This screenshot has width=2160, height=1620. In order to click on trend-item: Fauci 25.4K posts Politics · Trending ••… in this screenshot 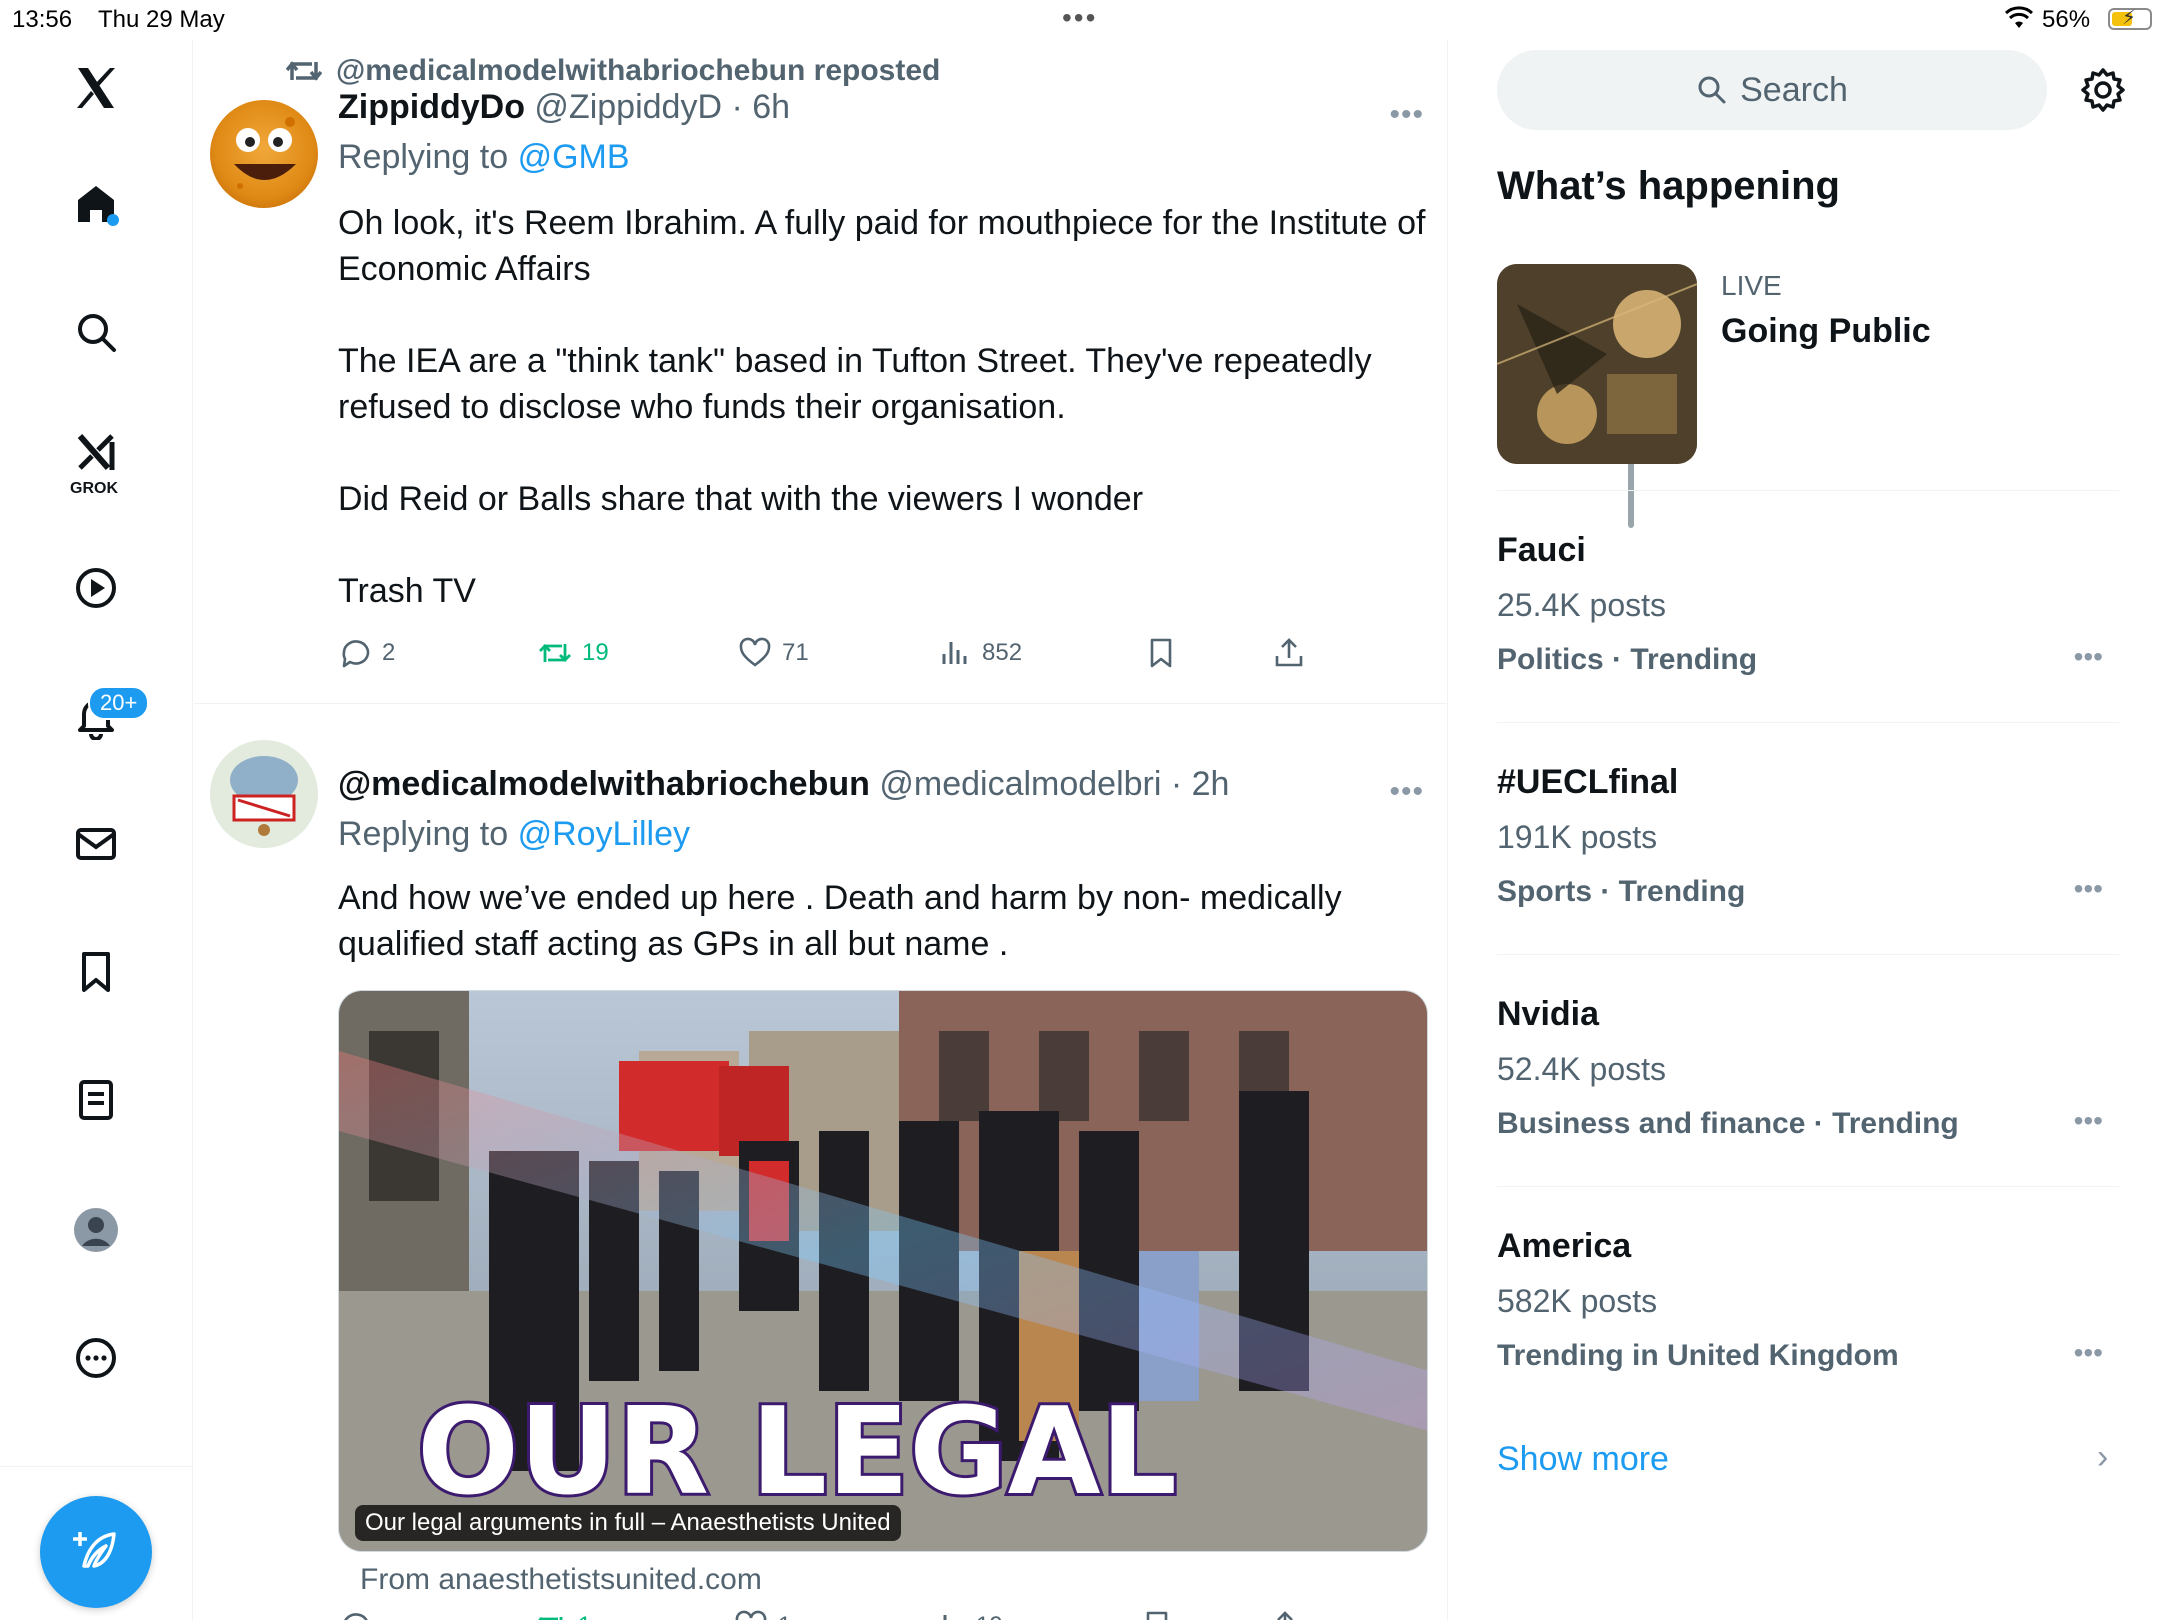, I will do `click(1808, 606)`.